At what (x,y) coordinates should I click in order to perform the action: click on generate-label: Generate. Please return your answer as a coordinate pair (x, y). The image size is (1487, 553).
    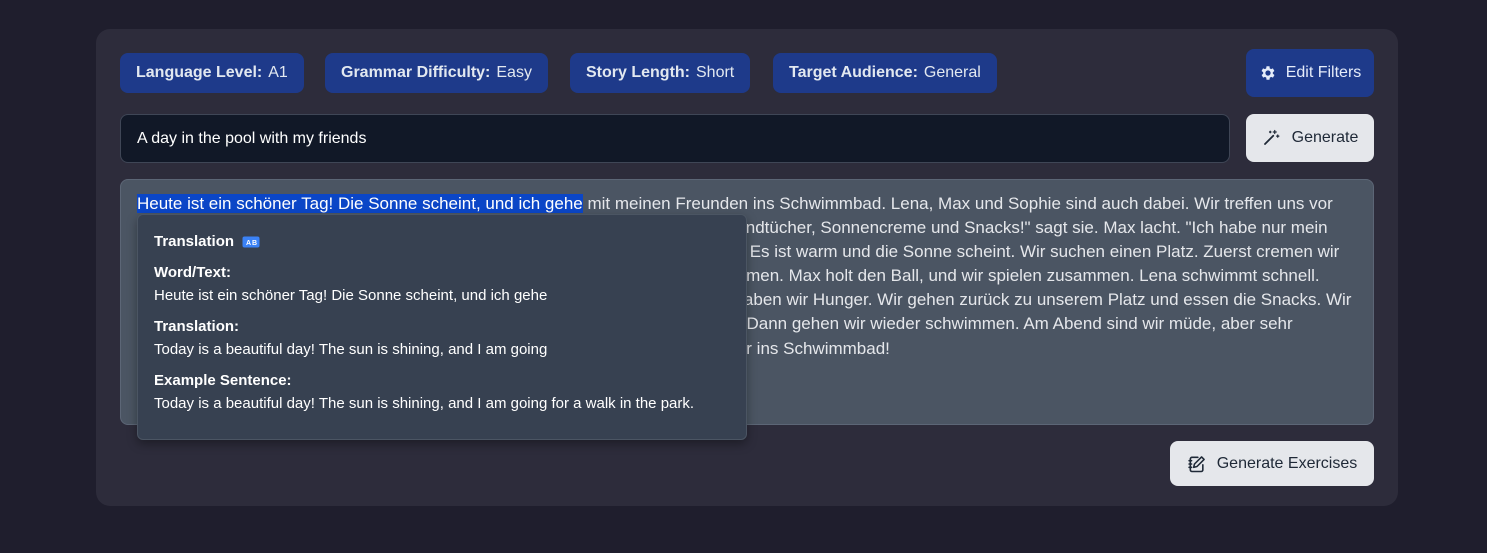
    Looking at the image, I should click on (1325, 137).